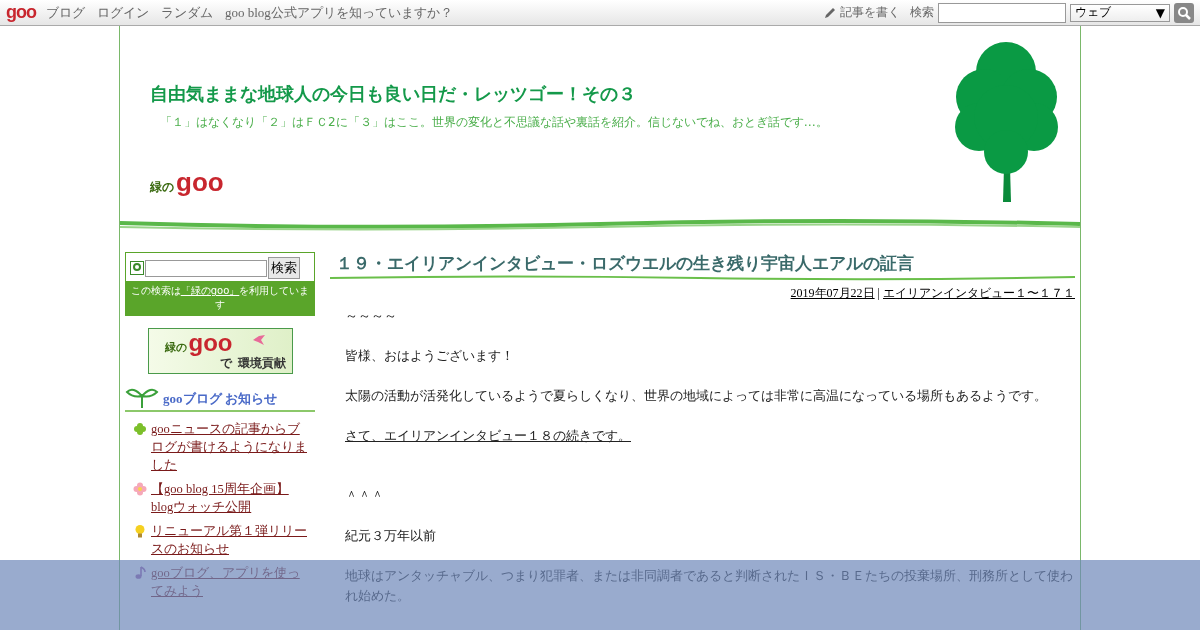 The height and width of the screenshot is (630, 1200). Describe the element at coordinates (979, 293) in the screenshot. I see `category-link: エイリアンインタビュー１〜１７１` at that location.